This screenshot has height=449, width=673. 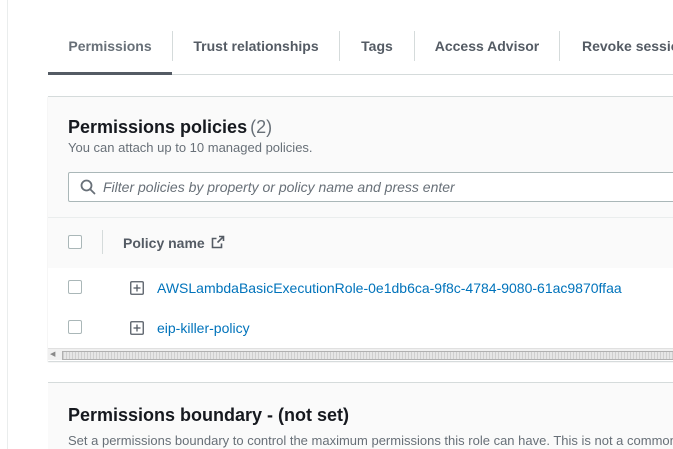 What do you see at coordinates (360, 243) in the screenshot?
I see `table-header: Policy name` at bounding box center [360, 243].